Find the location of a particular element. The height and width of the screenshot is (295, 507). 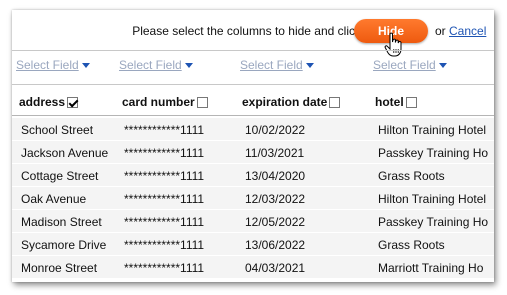

select-field-dropdown-address: Select Field is located at coordinates (53, 65).